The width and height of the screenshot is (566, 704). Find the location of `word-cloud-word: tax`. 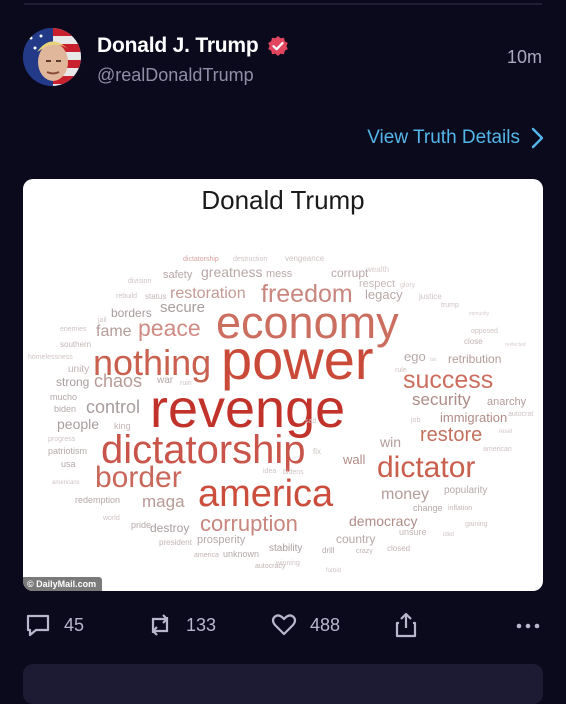

word-cloud-word: tax is located at coordinates (433, 360).